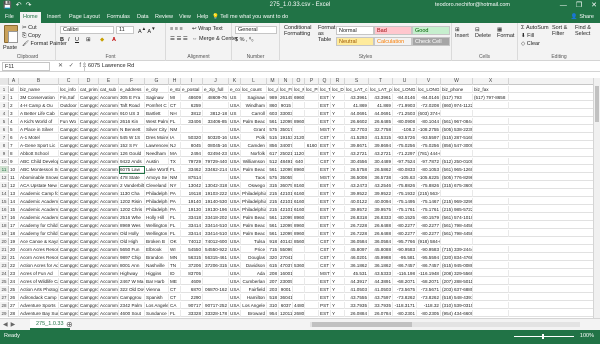  What do you see at coordinates (429, 209) in the screenshot?
I see `cell: -75.1761` at bounding box center [429, 209].